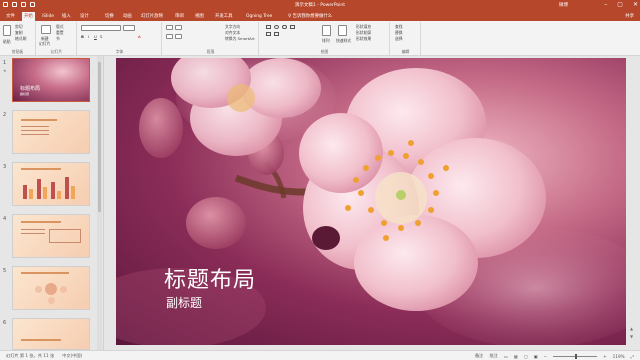 The image size is (640, 360). What do you see at coordinates (101, 36) in the screenshot?
I see `shadow-button: S` at bounding box center [101, 36].